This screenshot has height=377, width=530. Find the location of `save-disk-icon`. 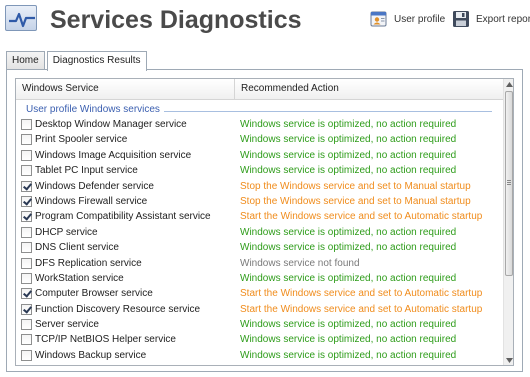

save-disk-icon is located at coordinates (461, 19).